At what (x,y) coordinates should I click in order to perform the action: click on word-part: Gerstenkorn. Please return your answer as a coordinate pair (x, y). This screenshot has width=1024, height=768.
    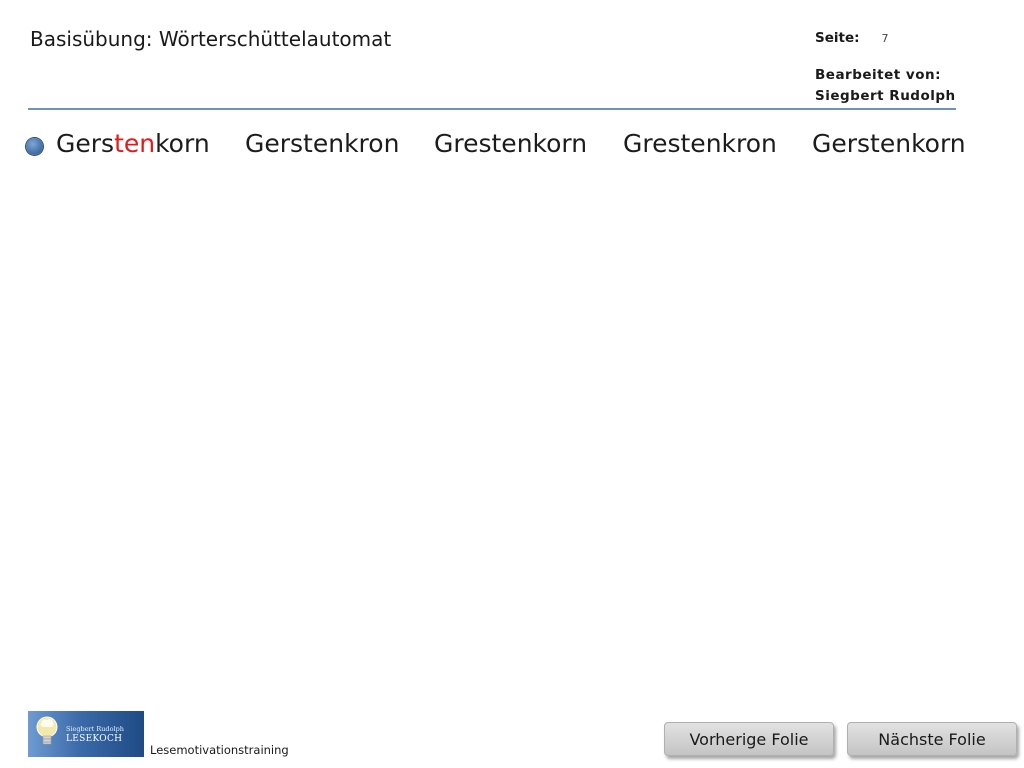
    Looking at the image, I should click on (889, 143).